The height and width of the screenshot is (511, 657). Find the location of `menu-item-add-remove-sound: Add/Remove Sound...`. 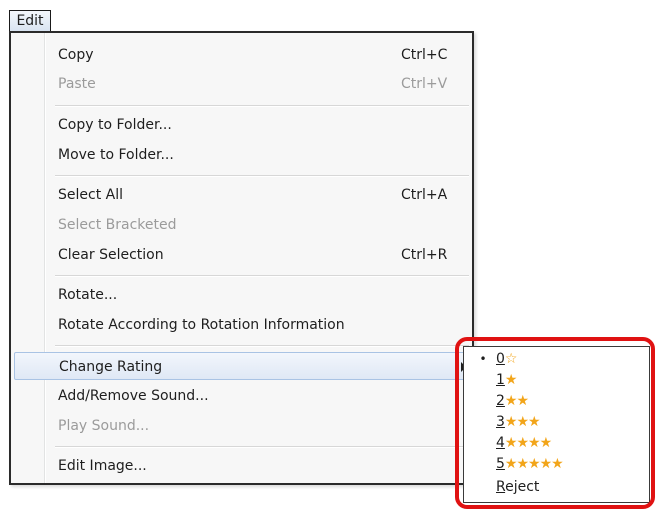

menu-item-add-remove-sound: Add/Remove Sound... is located at coordinates (241, 396).